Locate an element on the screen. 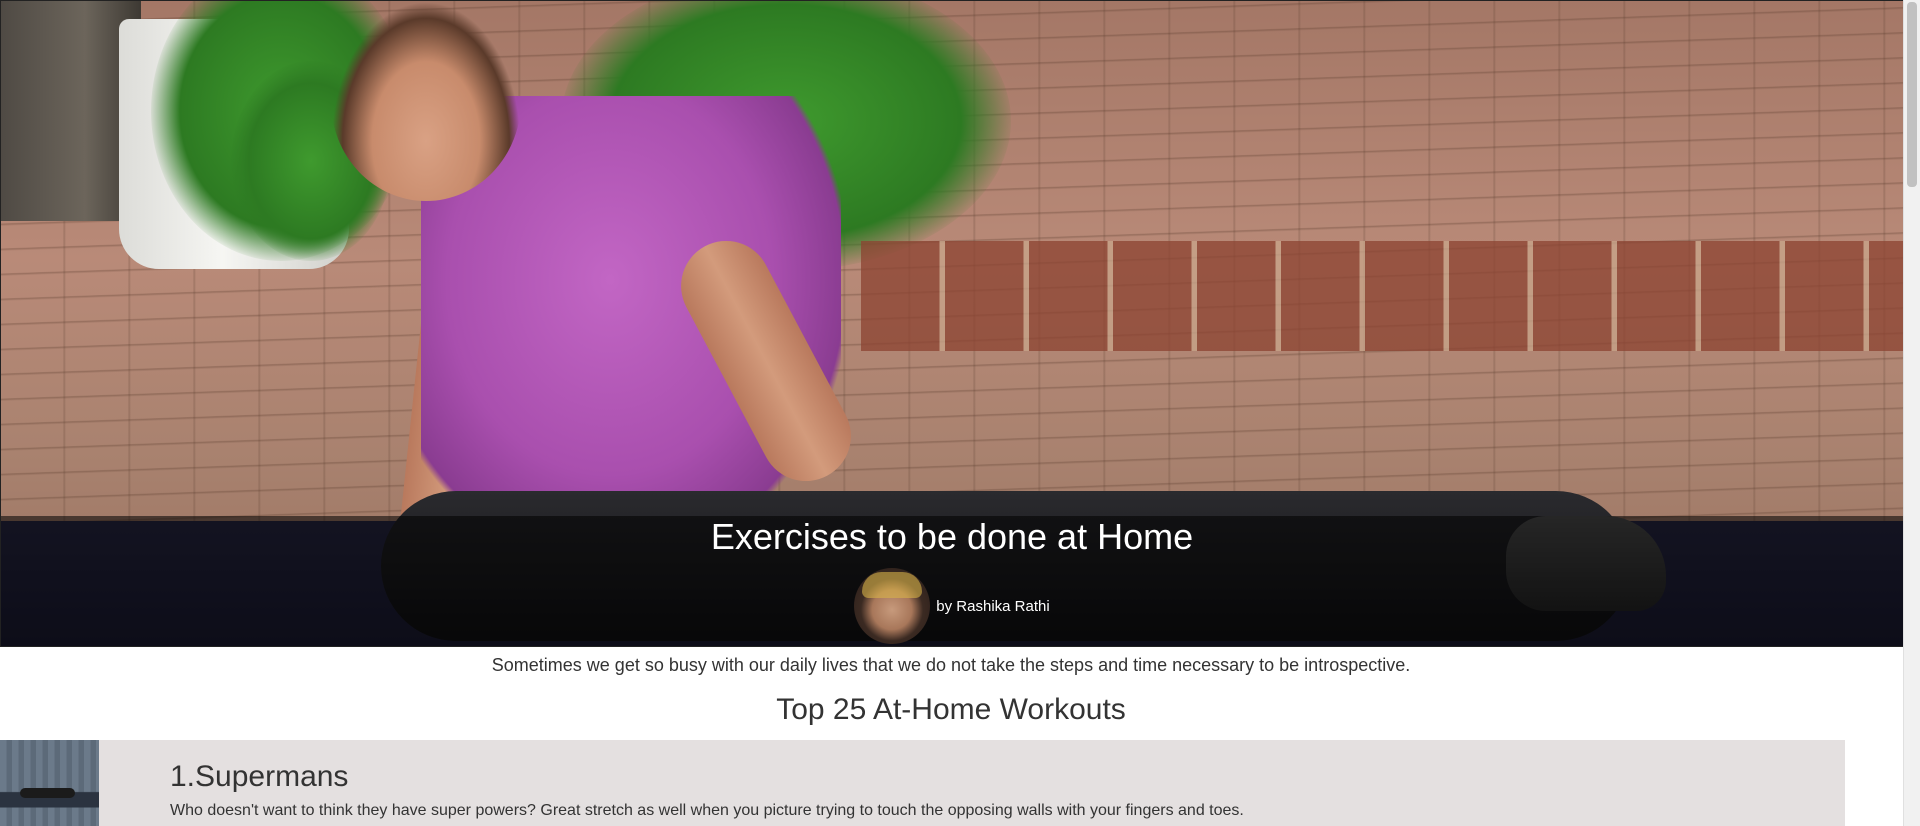  page-title: Exercises to be done at Home is located at coordinates (952, 536).